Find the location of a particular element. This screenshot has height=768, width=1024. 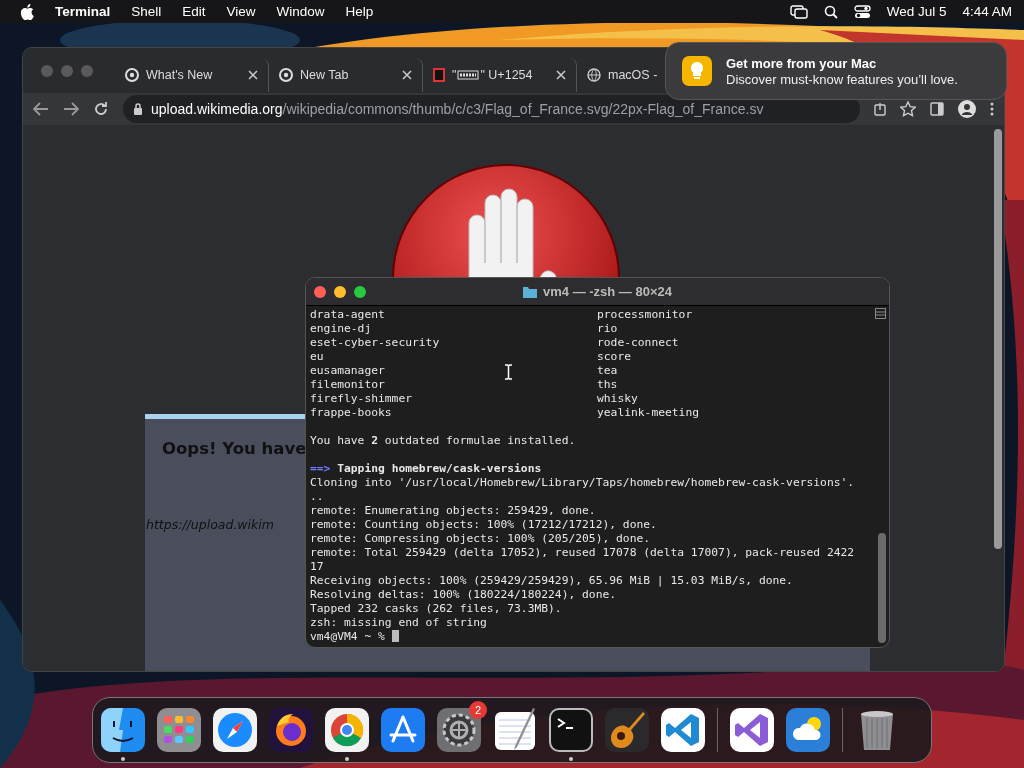

terminal-line: frappe-books is located at coordinates (351, 412).